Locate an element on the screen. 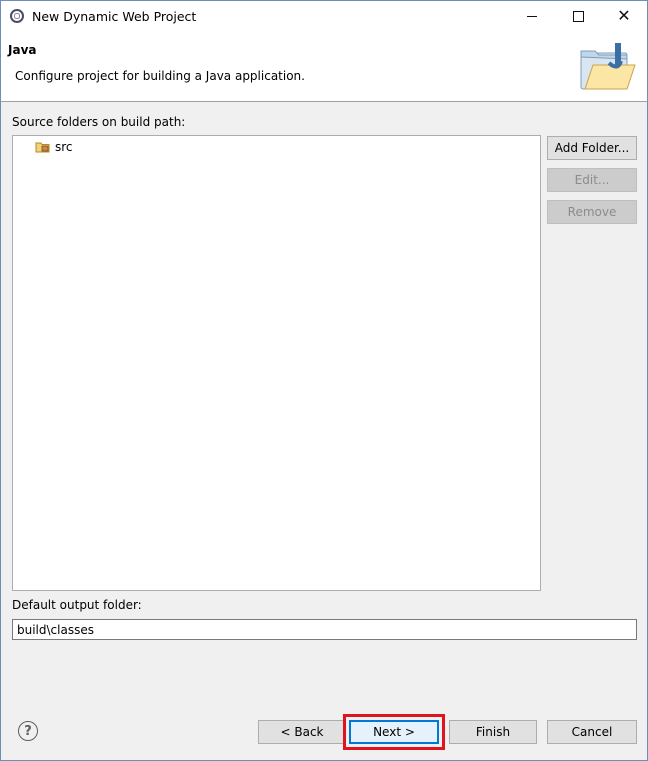  cancel-button: Cancel is located at coordinates (592, 732).